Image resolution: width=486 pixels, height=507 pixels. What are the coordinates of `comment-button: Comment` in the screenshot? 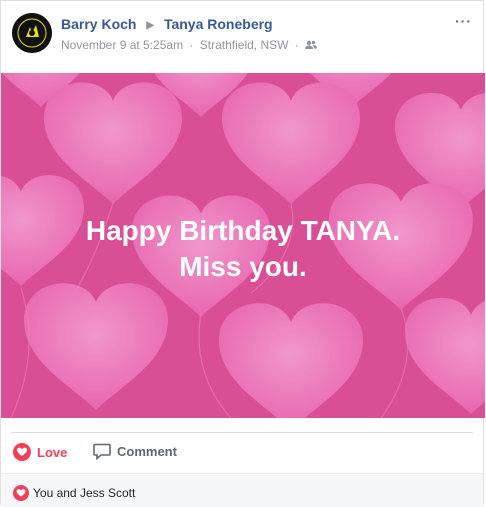 It's located at (135, 451).